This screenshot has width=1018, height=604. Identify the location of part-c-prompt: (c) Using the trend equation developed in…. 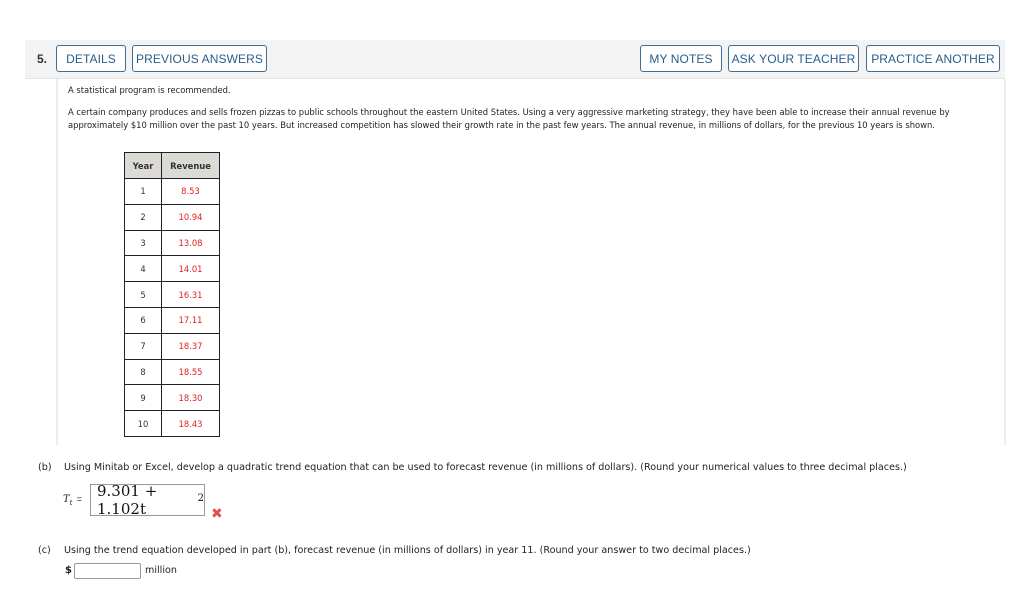
(394, 550).